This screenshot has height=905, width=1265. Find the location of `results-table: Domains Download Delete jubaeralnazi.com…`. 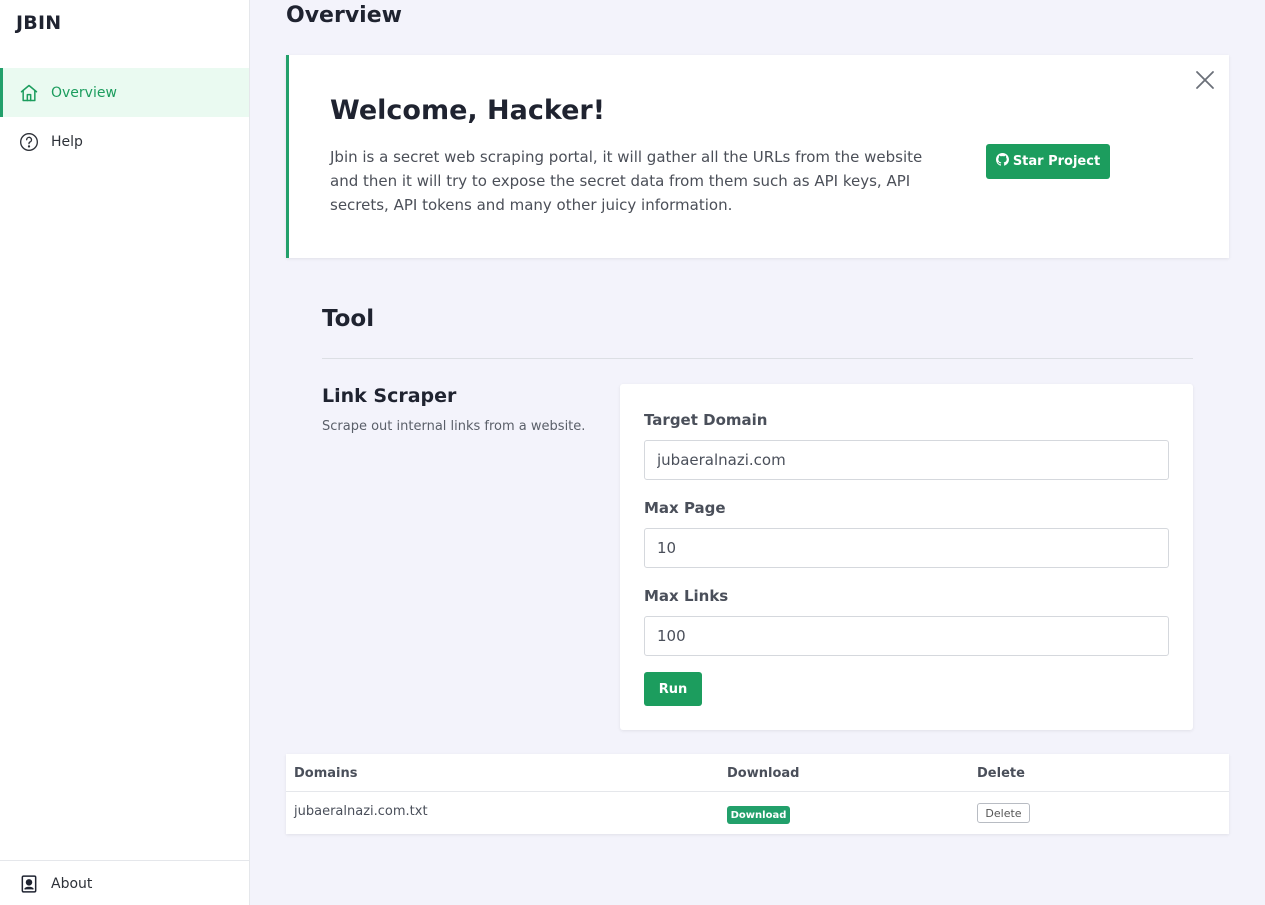

results-table: Domains Download Delete jubaeralnazi.com… is located at coordinates (757, 794).